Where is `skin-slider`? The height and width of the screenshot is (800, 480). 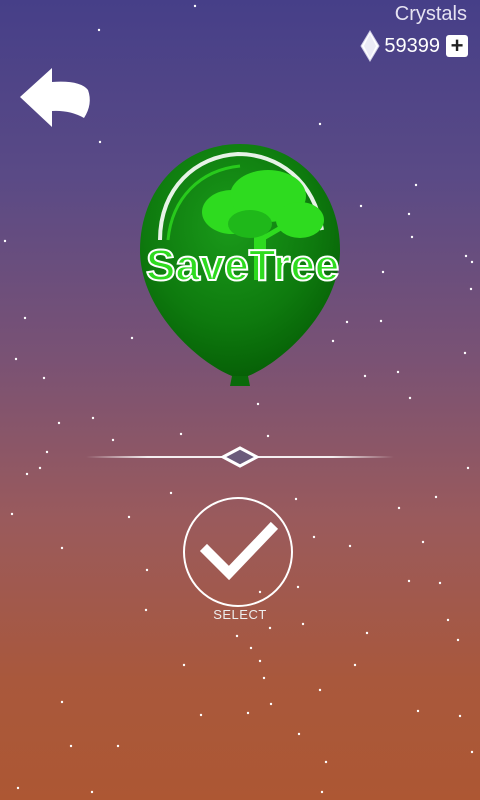 skin-slider is located at coordinates (240, 457).